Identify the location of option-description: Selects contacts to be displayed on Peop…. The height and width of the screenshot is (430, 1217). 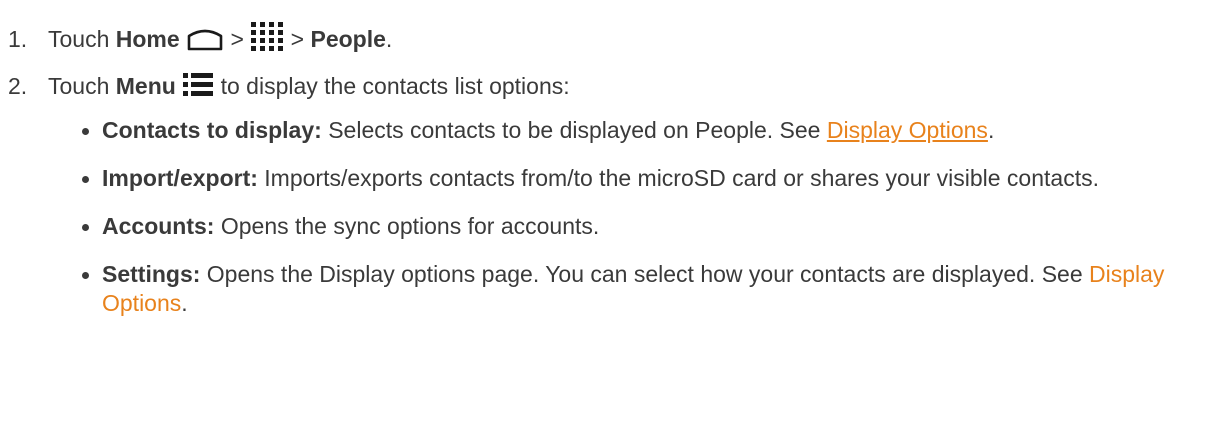
(574, 130).